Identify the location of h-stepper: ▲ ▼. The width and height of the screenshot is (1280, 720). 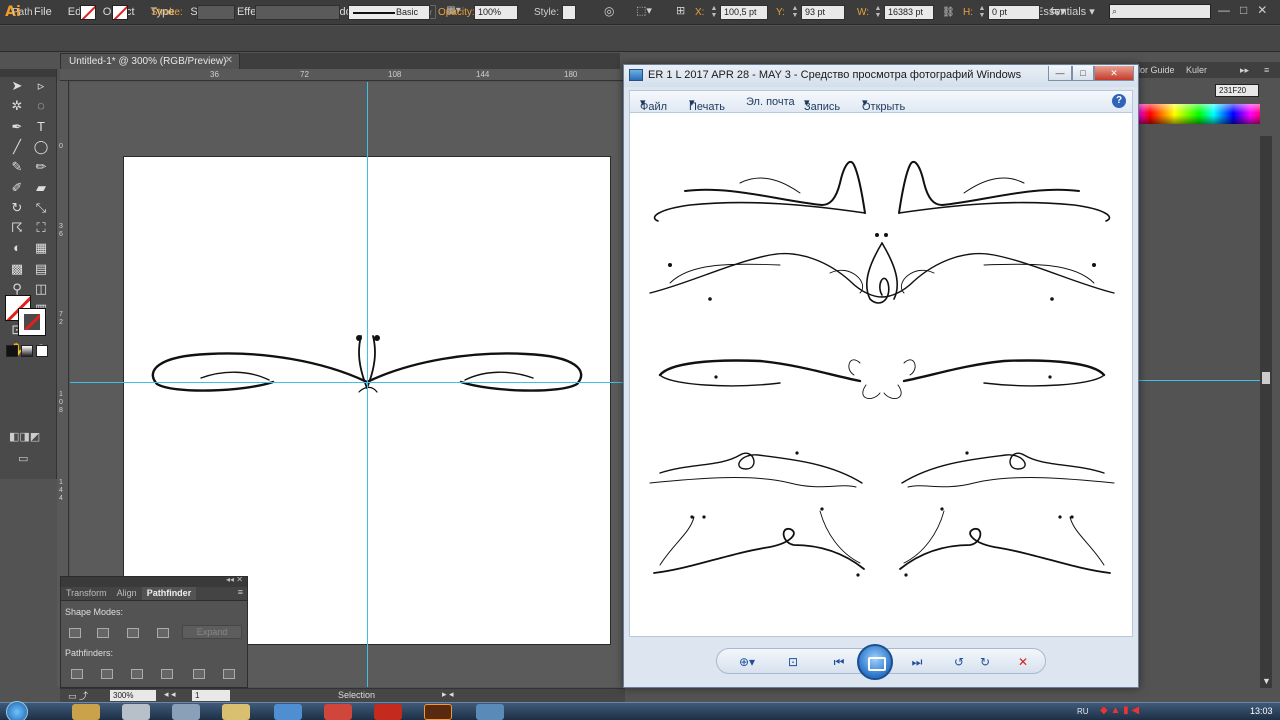
(982, 12).